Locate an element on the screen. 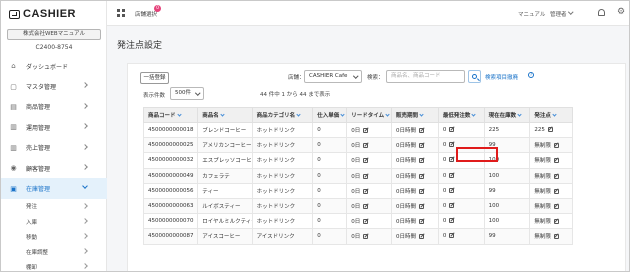  sidebar-subitem-2: 移動 is located at coordinates (54, 236).